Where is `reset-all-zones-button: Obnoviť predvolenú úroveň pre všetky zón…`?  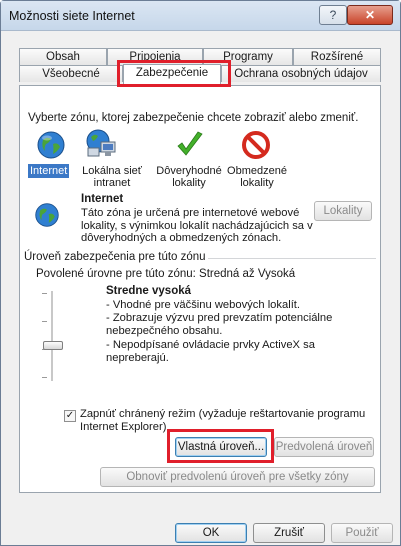 reset-all-zones-button: Obnoviť predvolenú úroveň pre všetky zón… is located at coordinates (237, 477).